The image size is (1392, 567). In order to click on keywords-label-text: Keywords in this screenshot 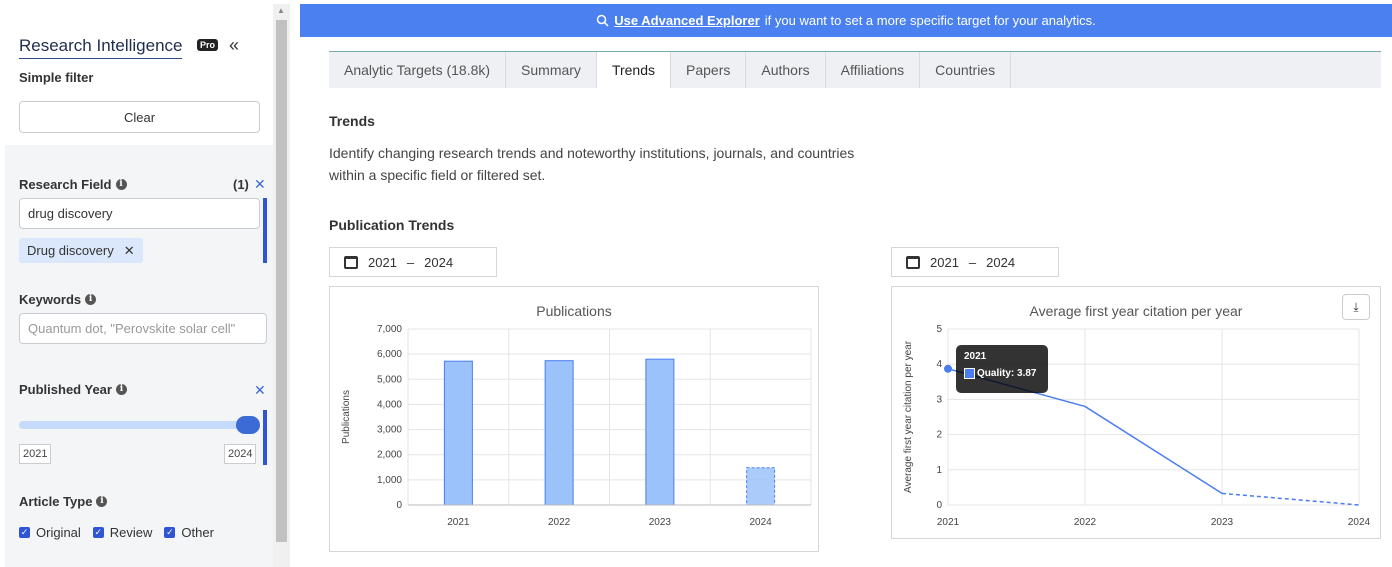, I will do `click(50, 299)`.